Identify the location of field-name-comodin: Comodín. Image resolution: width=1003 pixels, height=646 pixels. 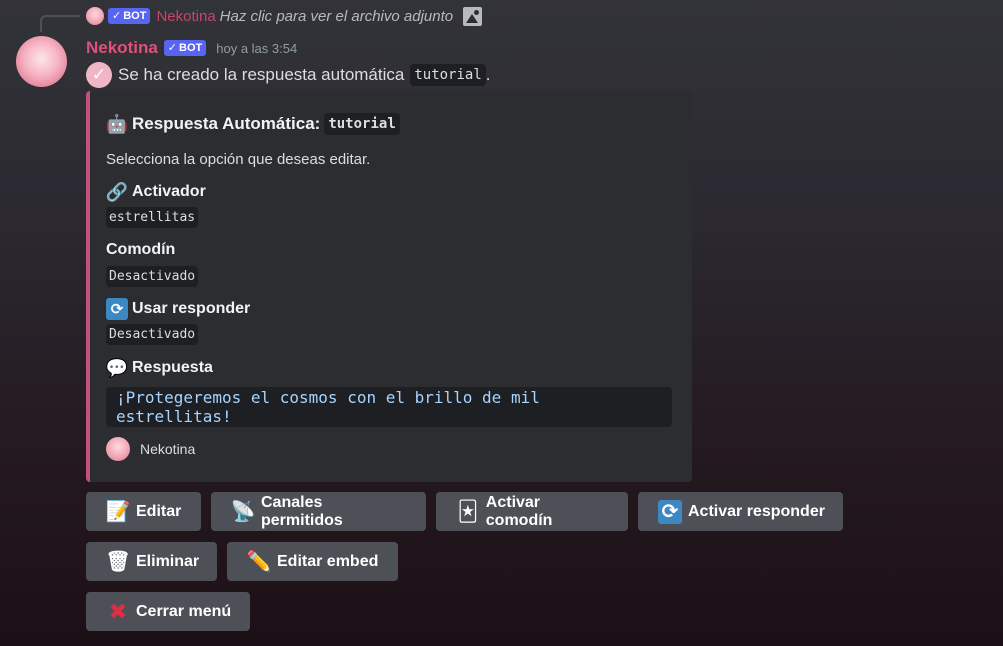
(140, 250).